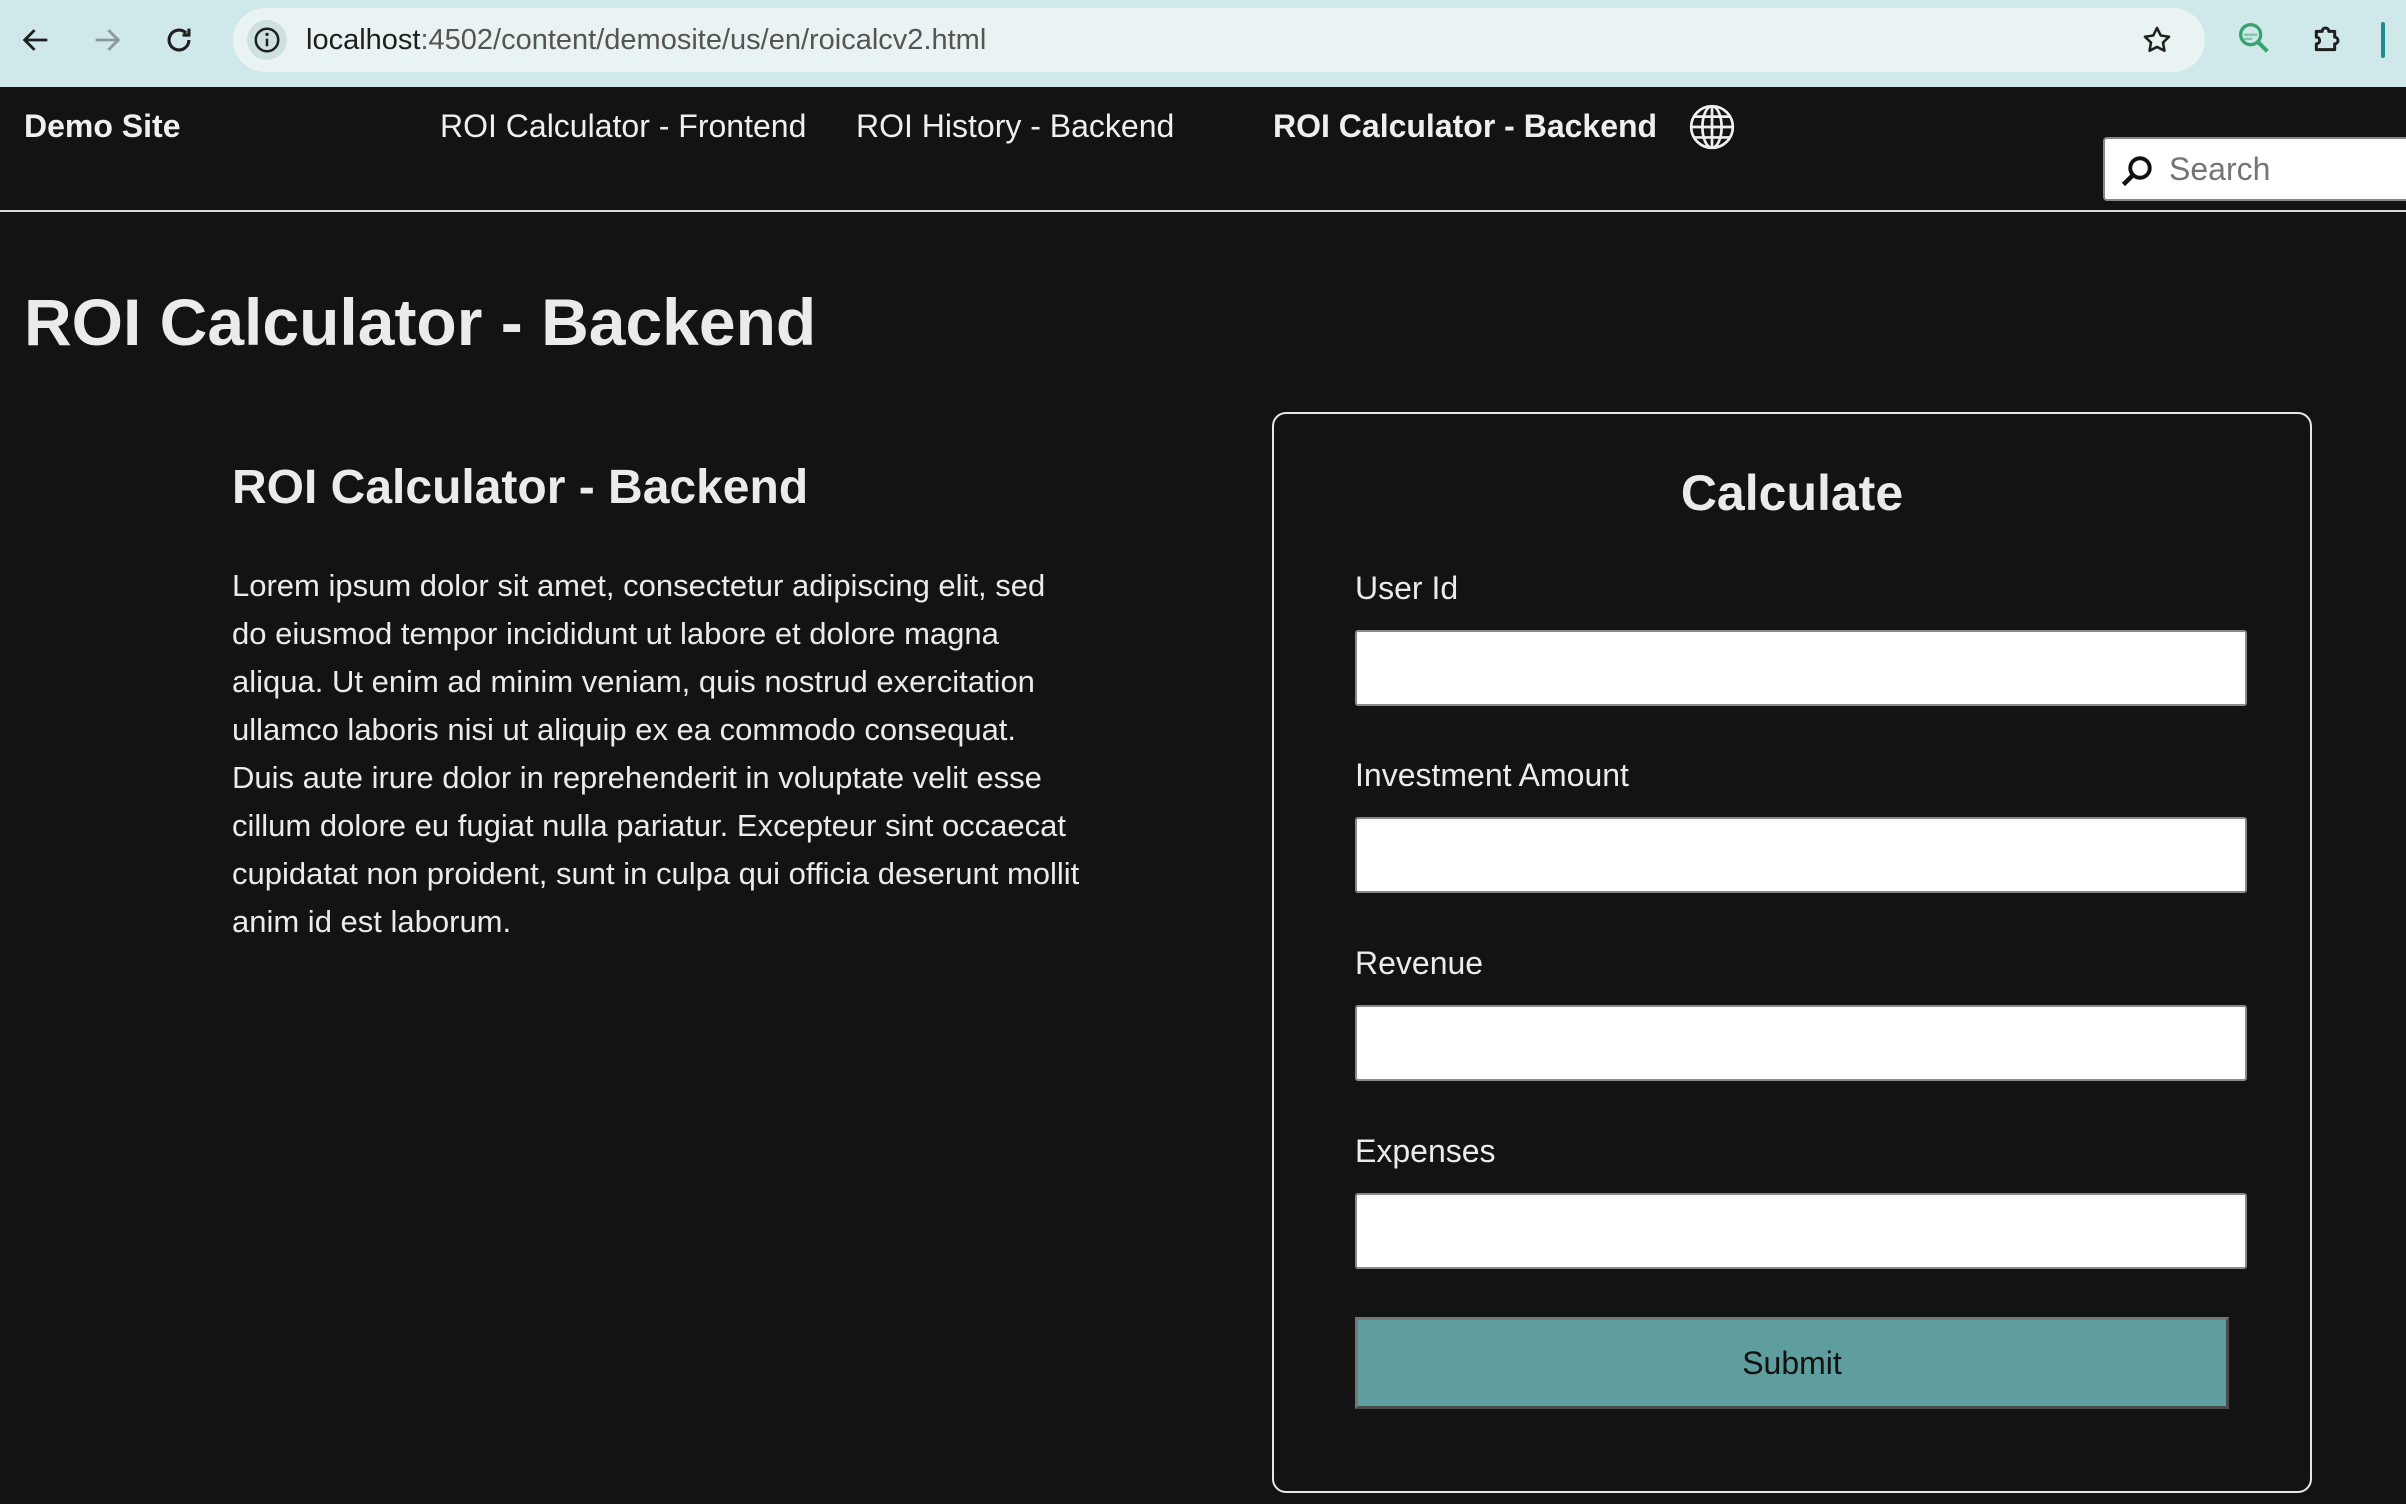 The height and width of the screenshot is (1504, 2406). I want to click on toolbar-divider, so click(2383, 40).